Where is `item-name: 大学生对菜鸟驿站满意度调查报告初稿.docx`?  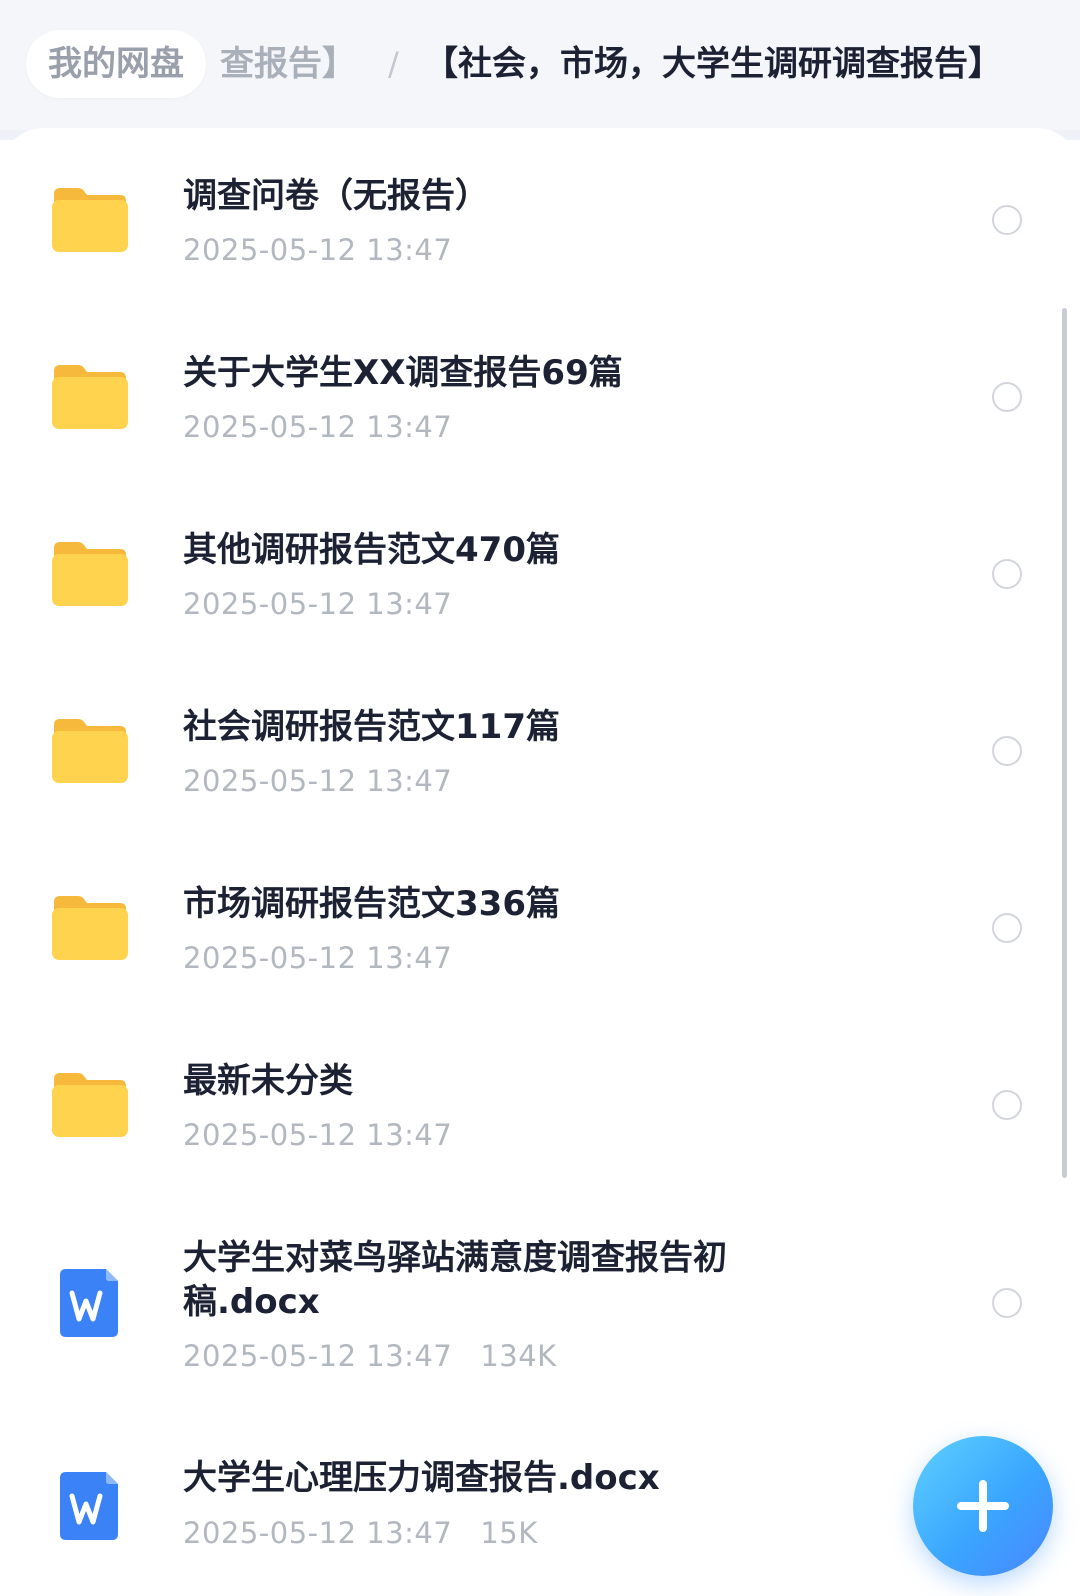 item-name: 大学生对菜鸟驿站满意度调查报告初稿.docx is located at coordinates (455, 1280).